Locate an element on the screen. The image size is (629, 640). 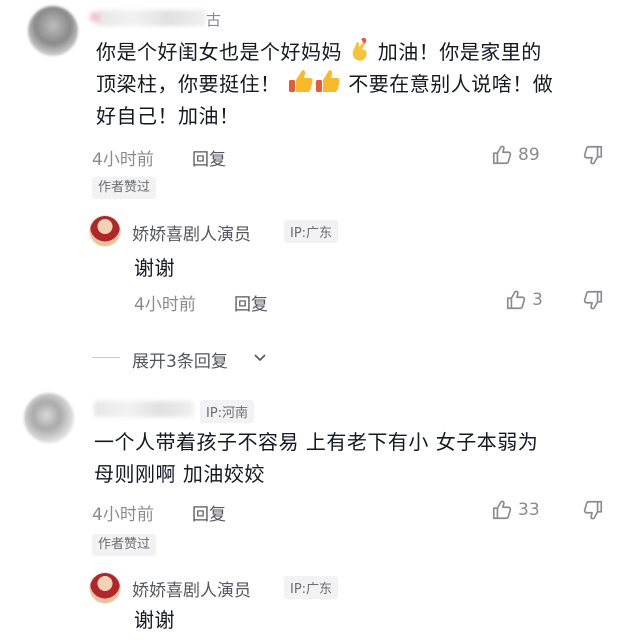
reply-author-name: 娇娇喜剧人演员 is located at coordinates (191, 232).